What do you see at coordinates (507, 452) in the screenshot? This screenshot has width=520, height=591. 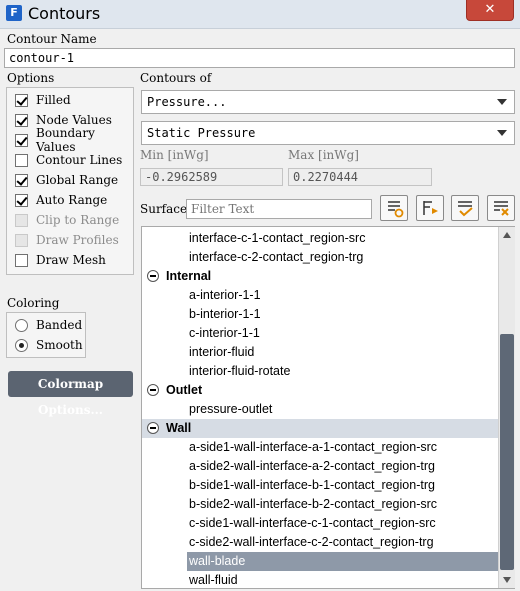 I see `scroll-thumb` at bounding box center [507, 452].